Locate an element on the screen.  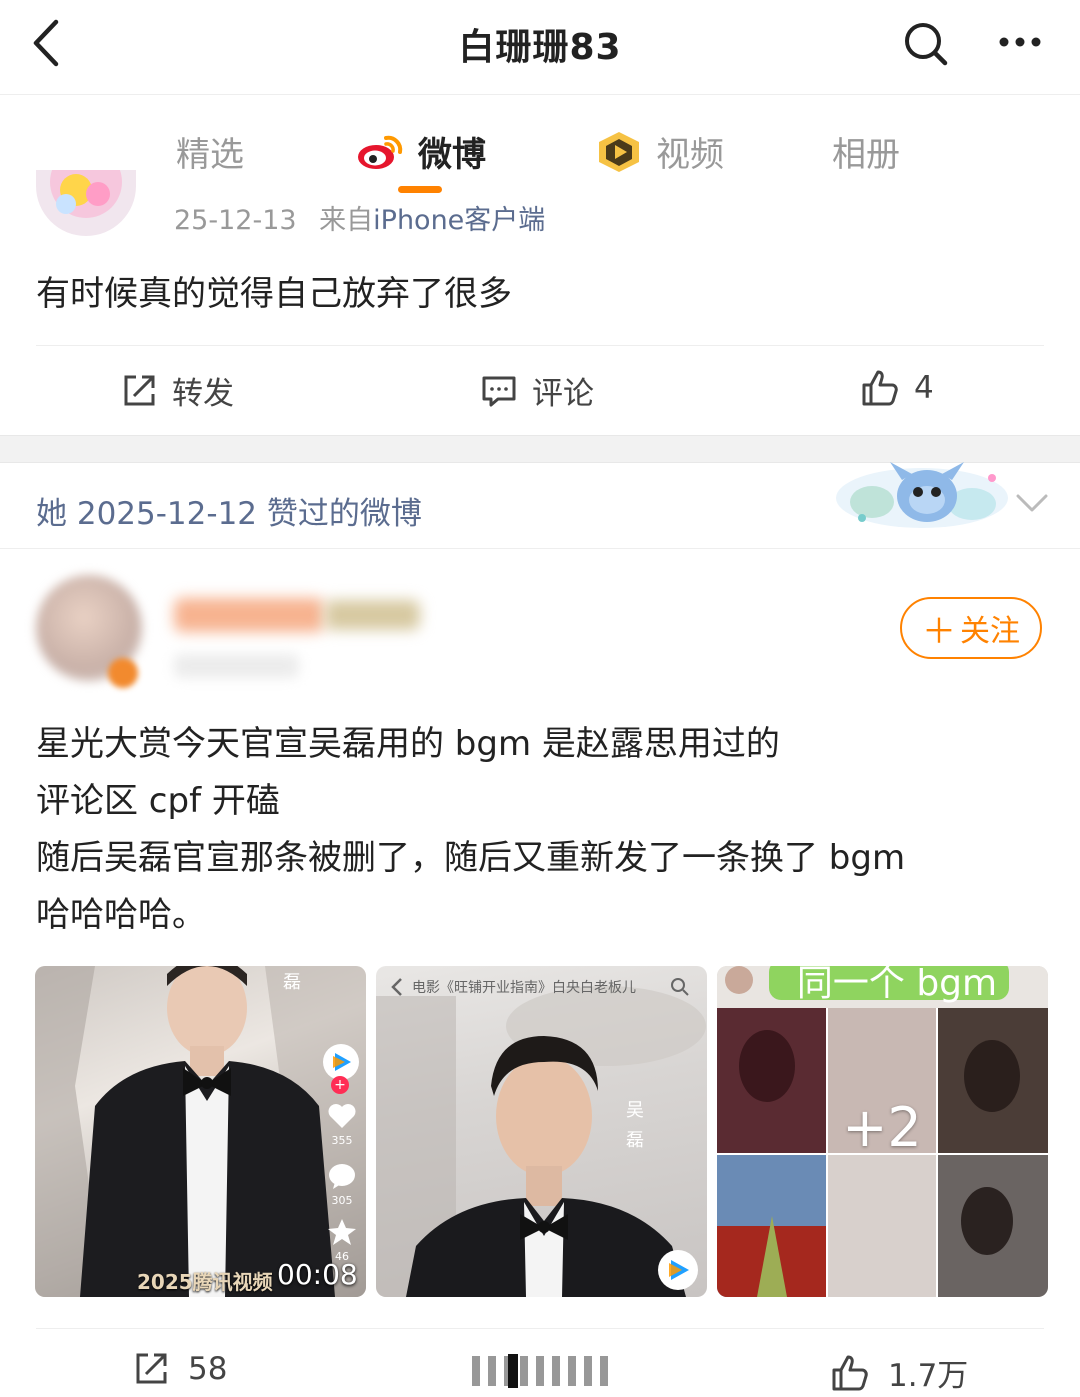
plus-badge-icon: + is located at coordinates (340, 1085).